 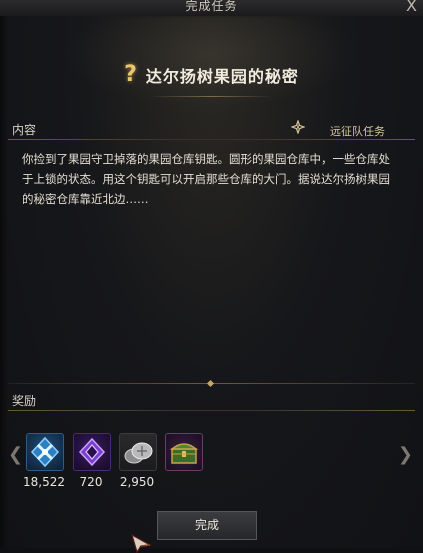 I want to click on purple-gem-icon, so click(x=92, y=452).